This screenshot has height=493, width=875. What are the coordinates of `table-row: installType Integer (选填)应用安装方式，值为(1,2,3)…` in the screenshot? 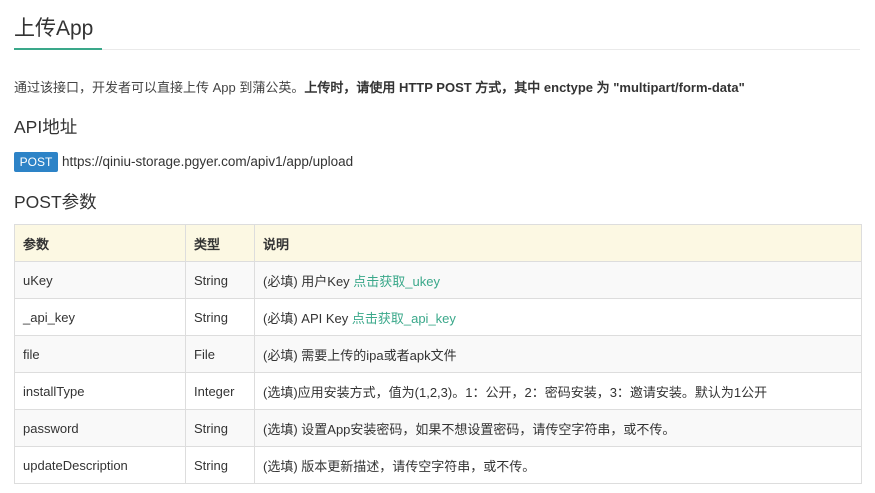 It's located at (438, 391).